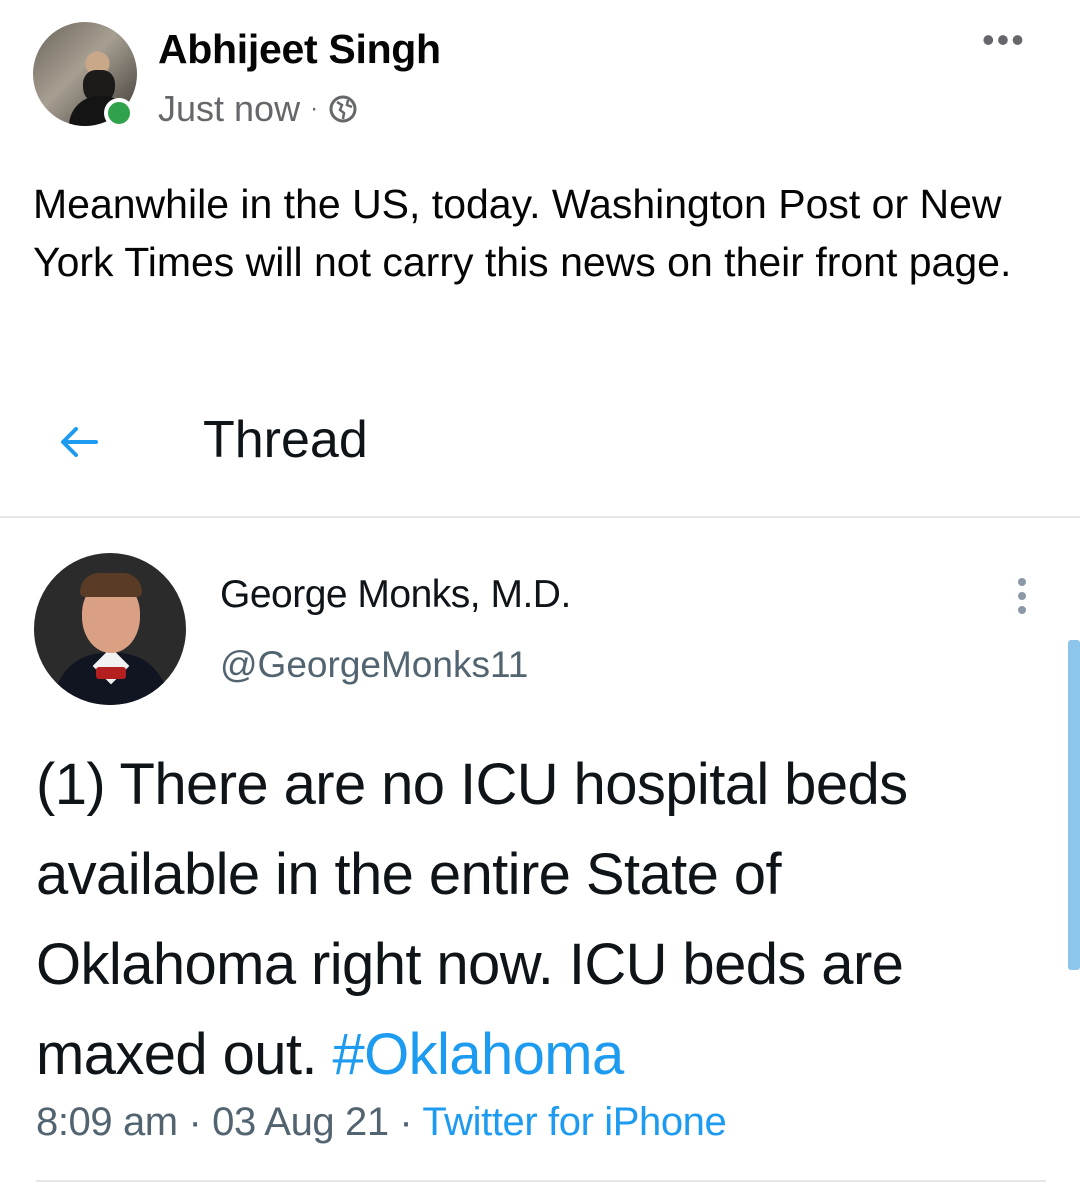 This screenshot has width=1080, height=1190. Describe the element at coordinates (395, 595) in the screenshot. I see `tweet-display-name: George Monks, M.D.` at that location.